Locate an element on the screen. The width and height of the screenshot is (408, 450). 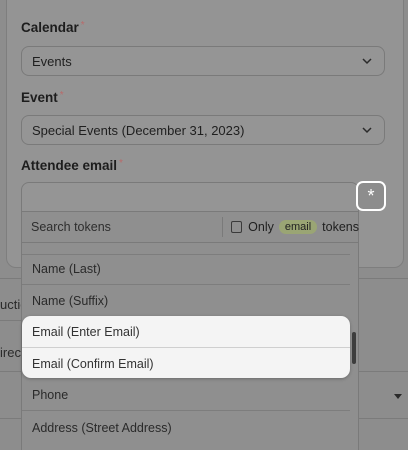
calendar-select: Events is located at coordinates (203, 61).